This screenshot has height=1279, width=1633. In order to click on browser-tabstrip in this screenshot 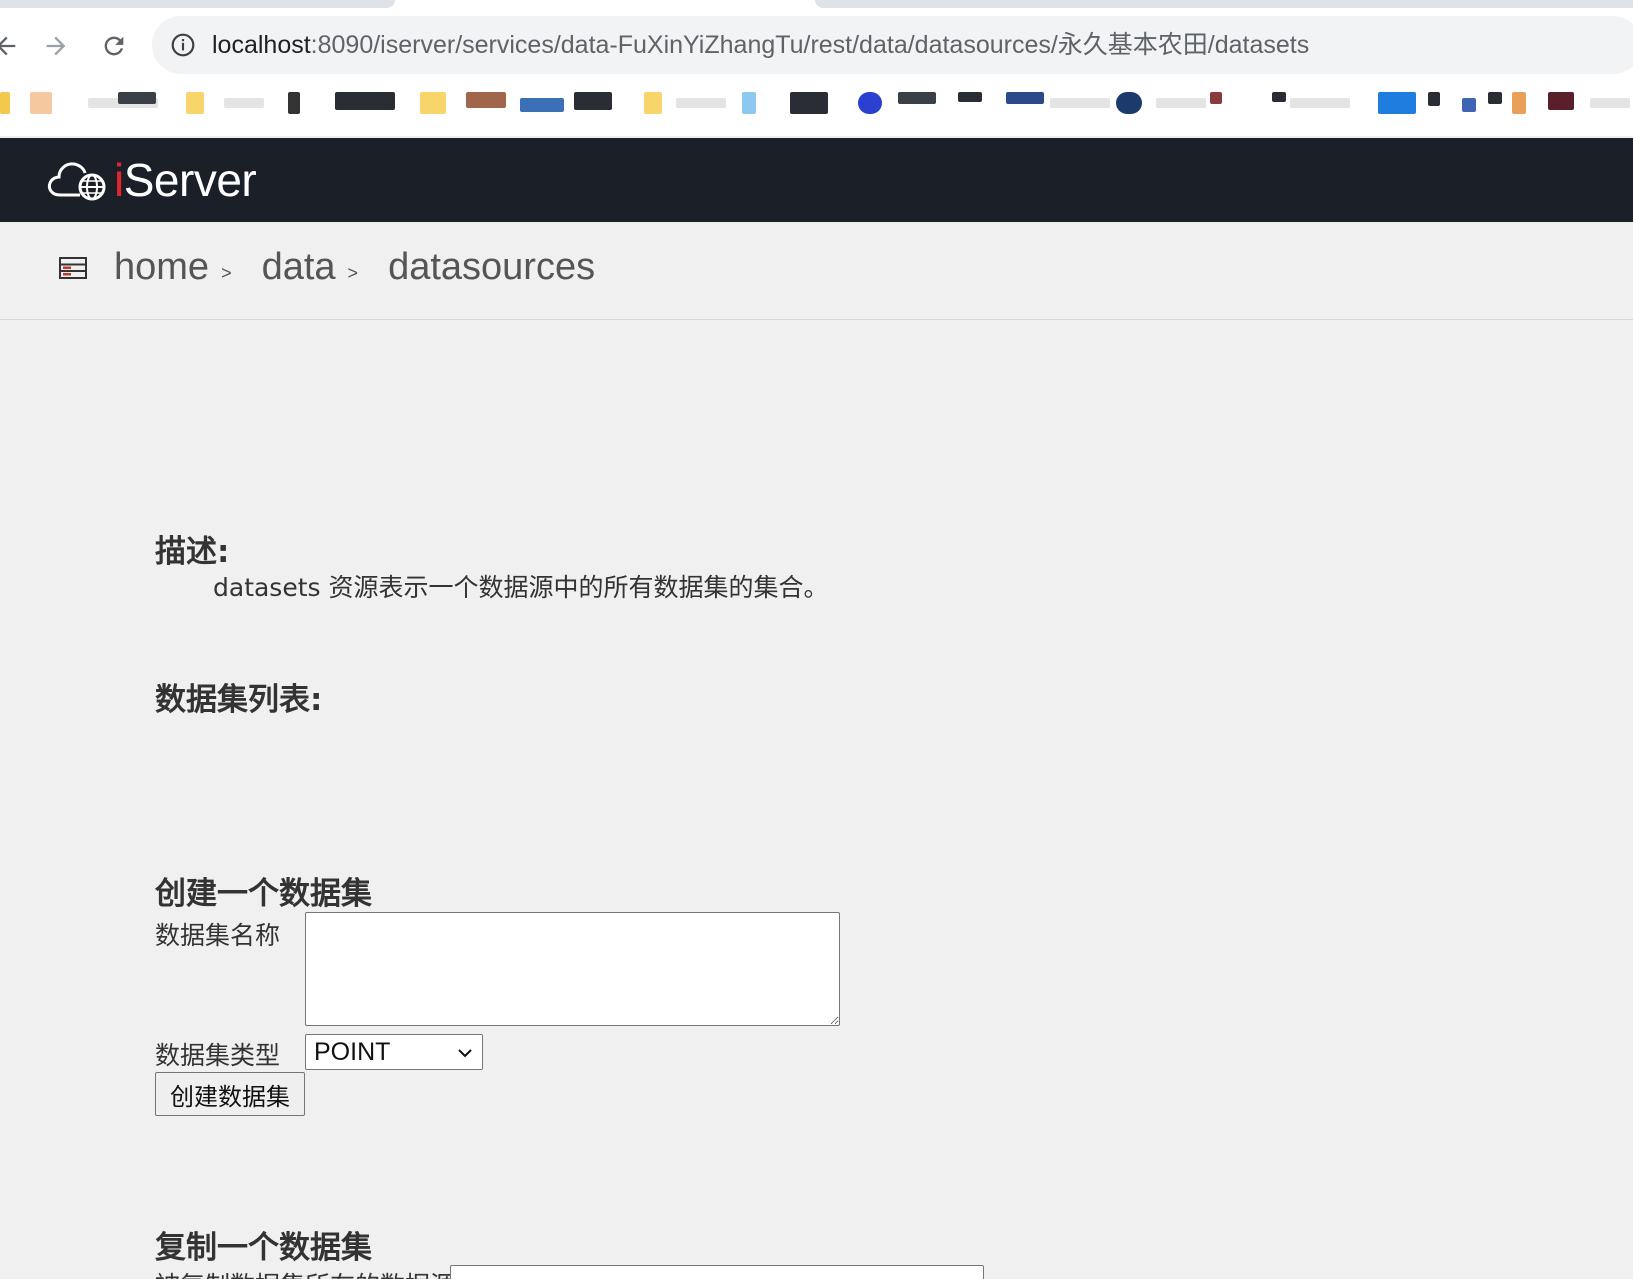, I will do `click(816, 7)`.